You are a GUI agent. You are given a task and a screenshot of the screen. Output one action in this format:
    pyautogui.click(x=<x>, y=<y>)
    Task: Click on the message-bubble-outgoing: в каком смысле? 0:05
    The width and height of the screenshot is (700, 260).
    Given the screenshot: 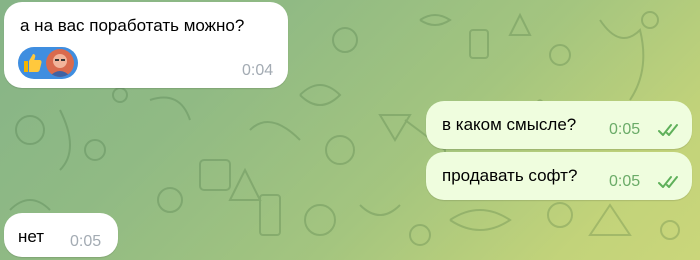 What is the action you would take?
    pyautogui.click(x=559, y=125)
    